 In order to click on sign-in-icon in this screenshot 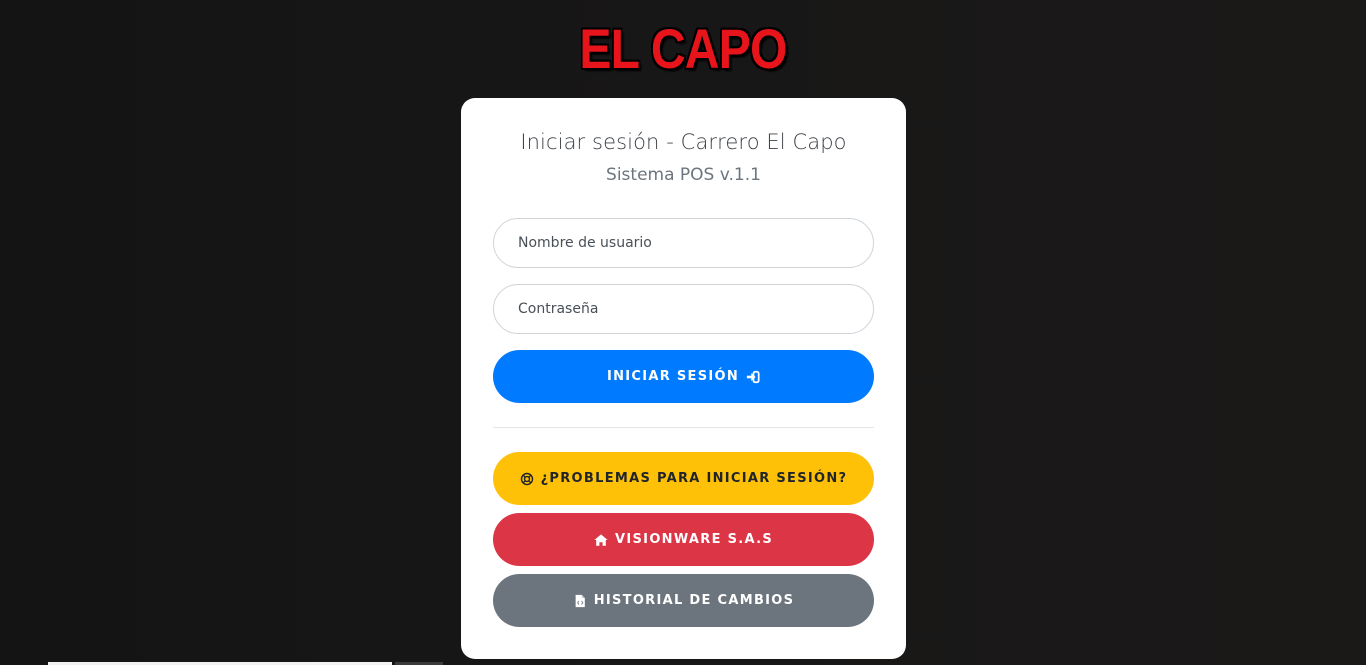, I will do `click(753, 377)`.